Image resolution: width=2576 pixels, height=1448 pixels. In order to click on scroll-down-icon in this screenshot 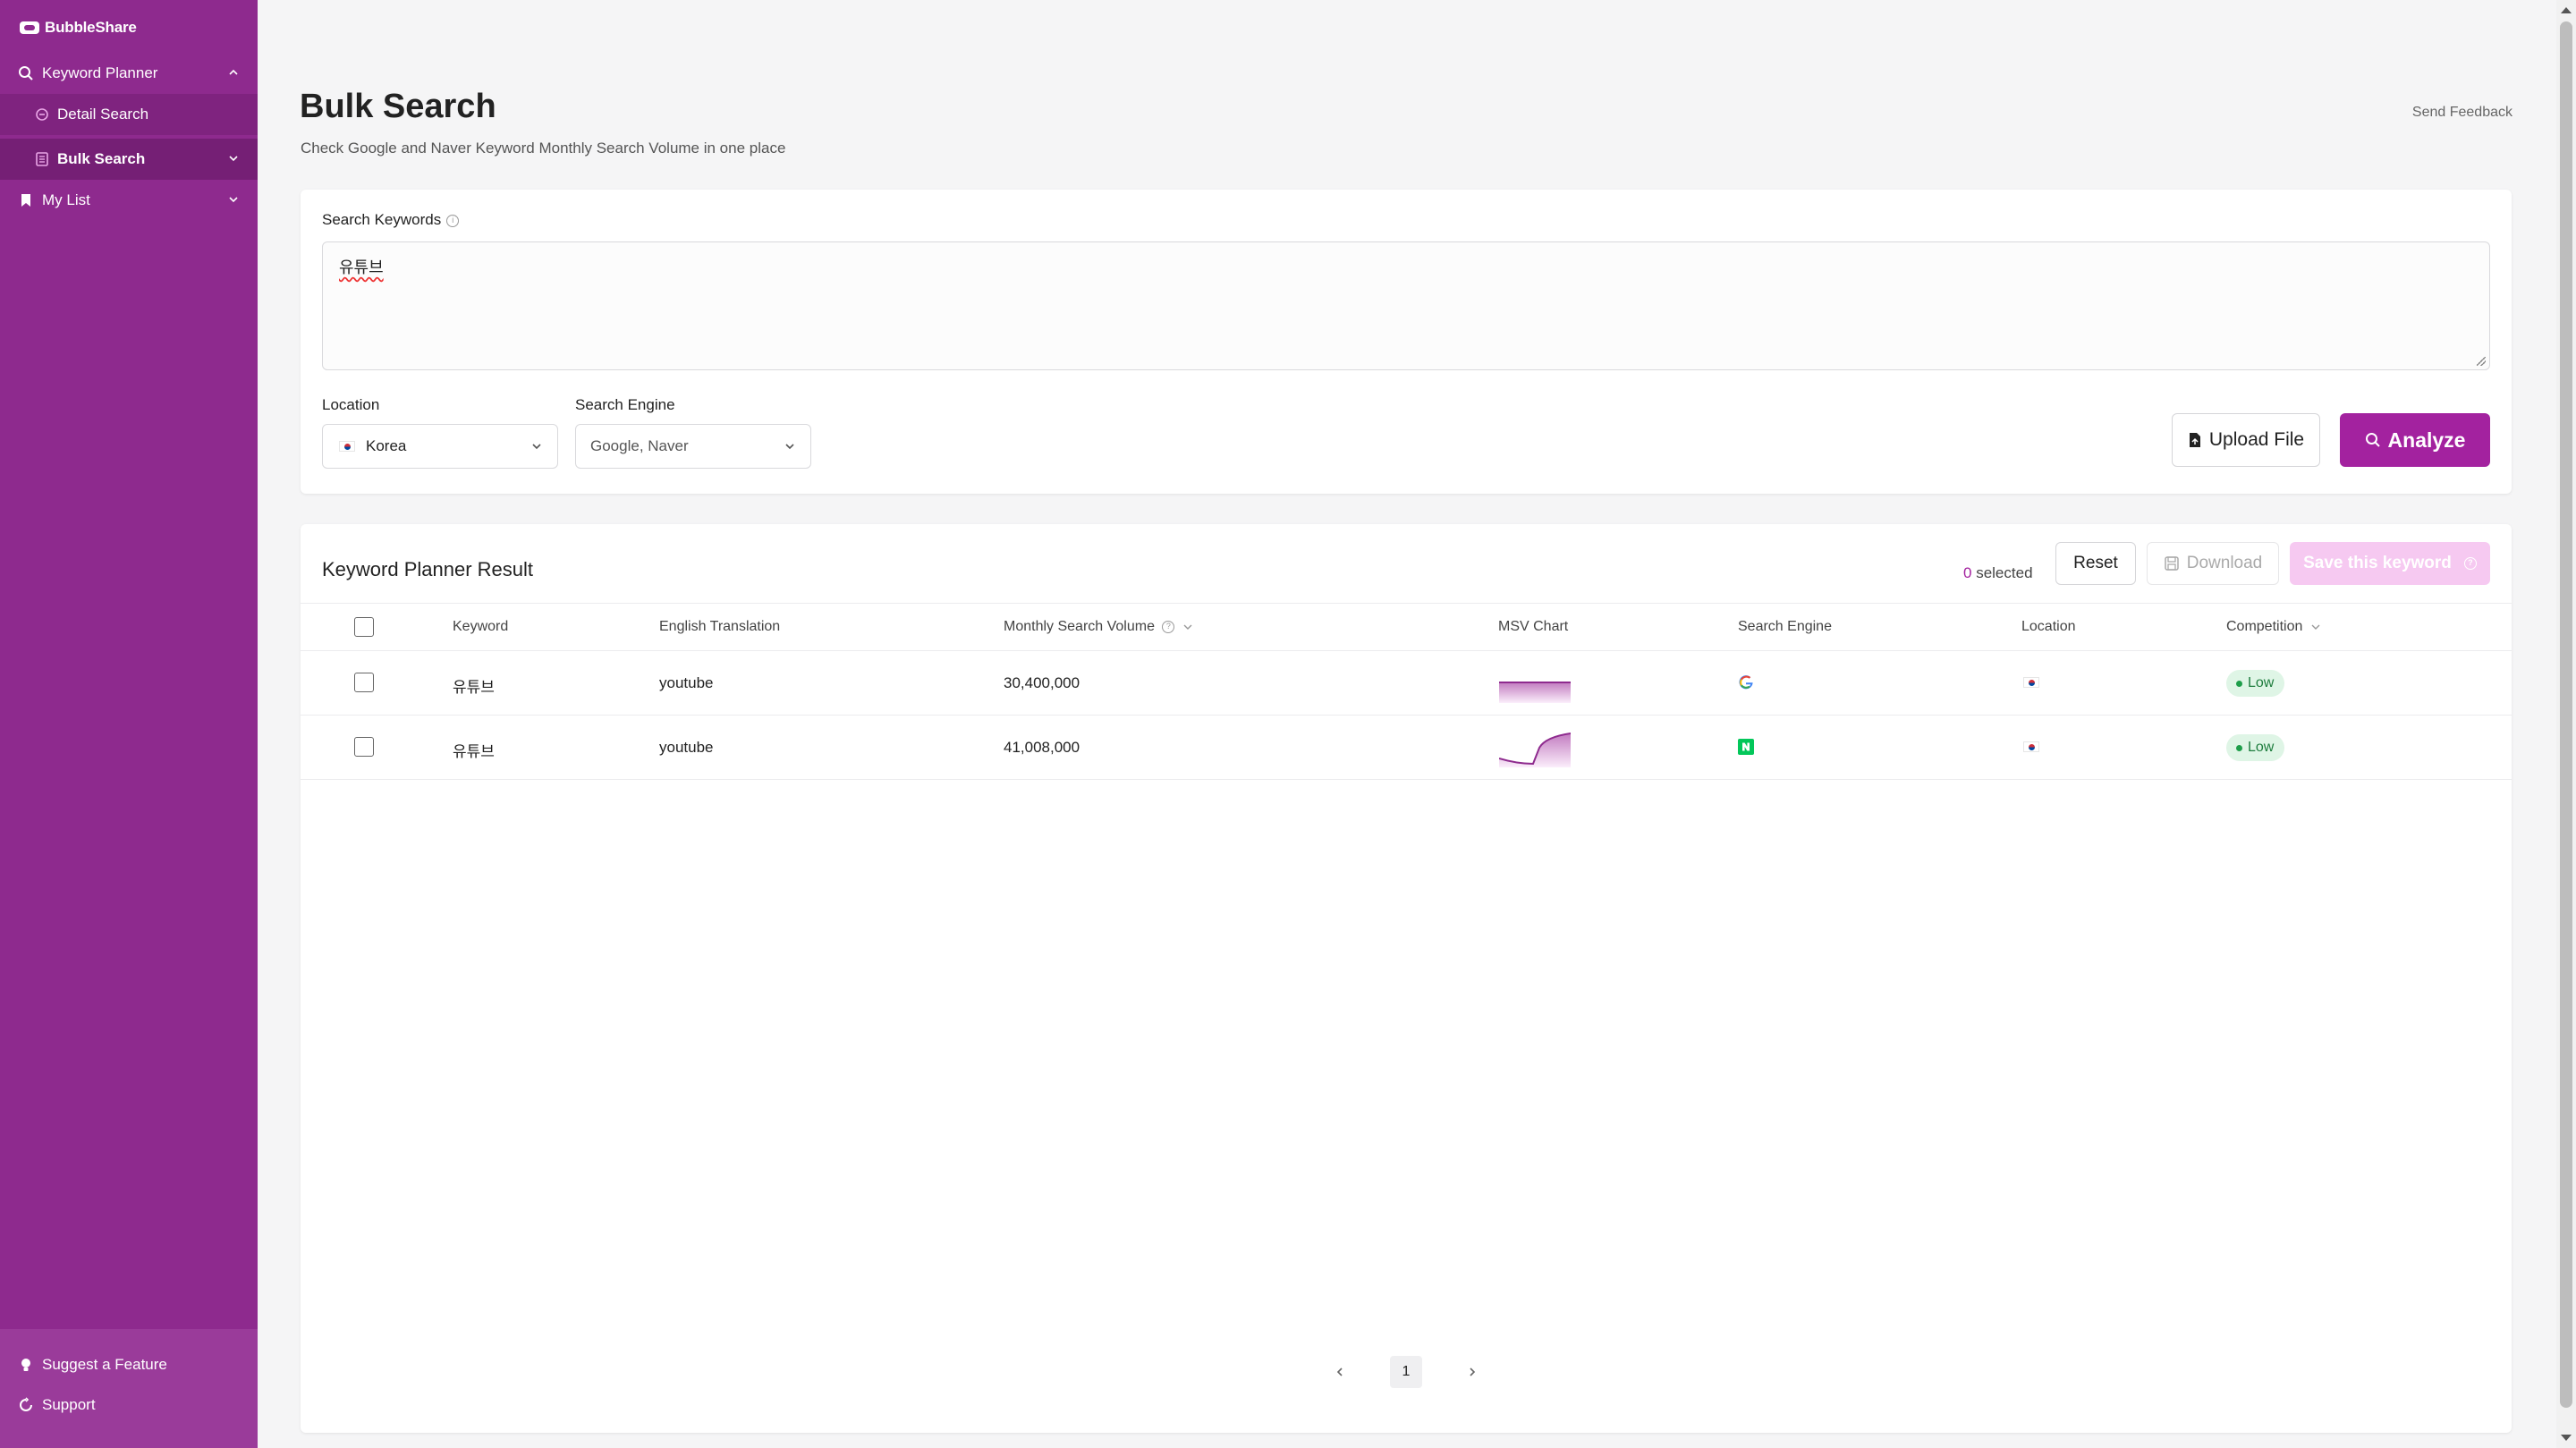, I will do `click(2566, 1438)`.